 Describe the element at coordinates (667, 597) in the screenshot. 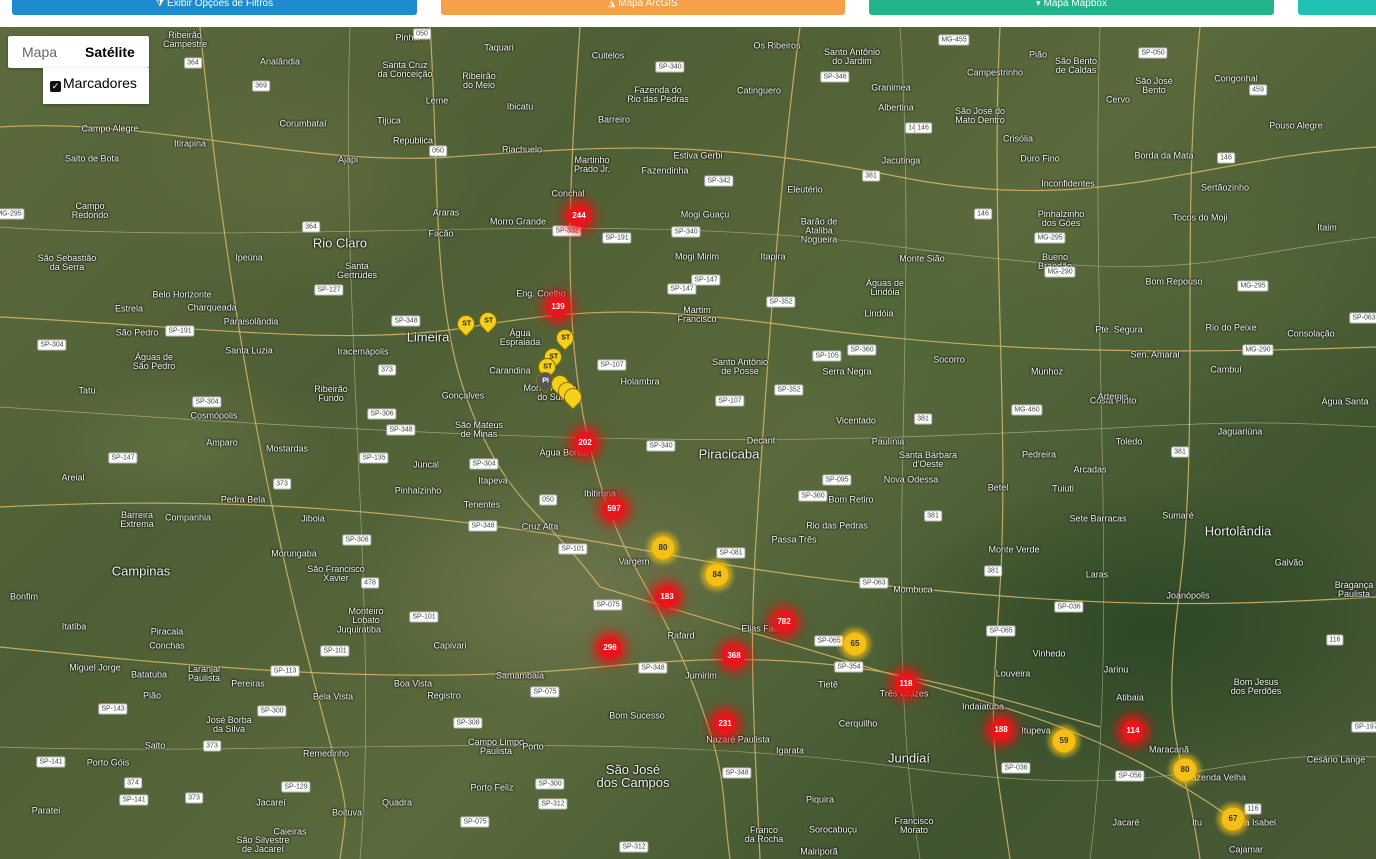

I see `marker-cluster: 183` at that location.